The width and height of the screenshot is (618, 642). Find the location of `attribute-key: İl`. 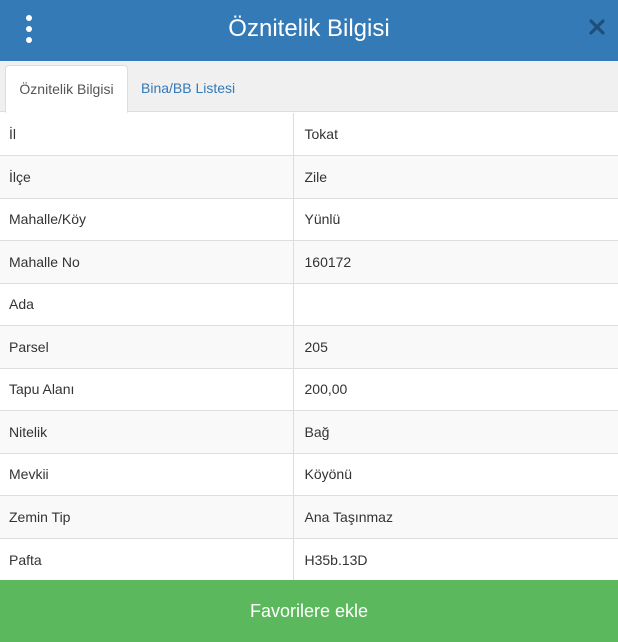

attribute-key: İl is located at coordinates (147, 134).